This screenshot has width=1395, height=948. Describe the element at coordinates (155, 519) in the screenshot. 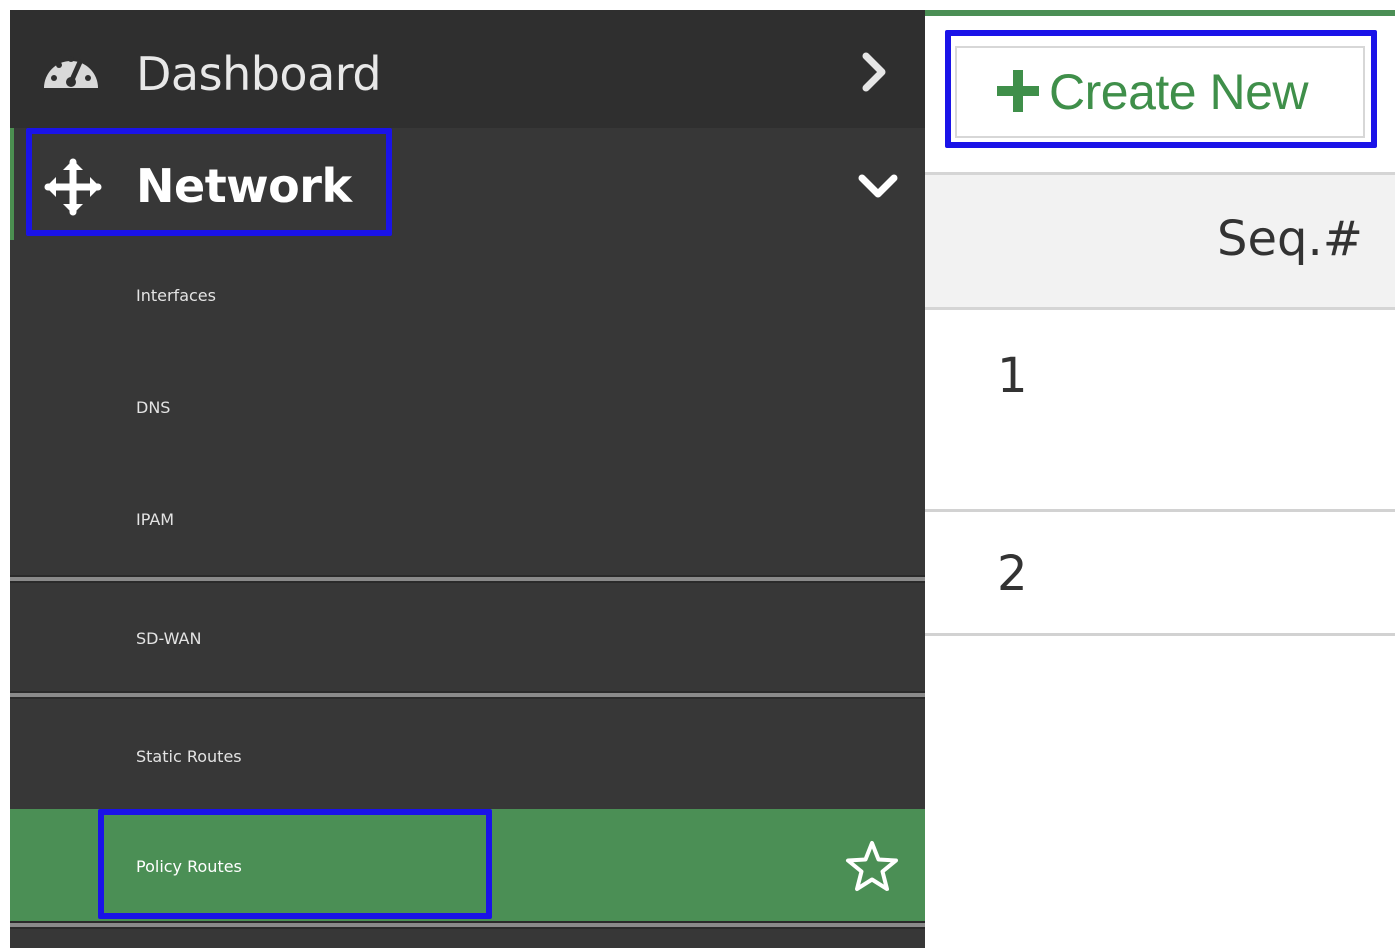

I see `sidebar-subitem-label: IPAM` at that location.